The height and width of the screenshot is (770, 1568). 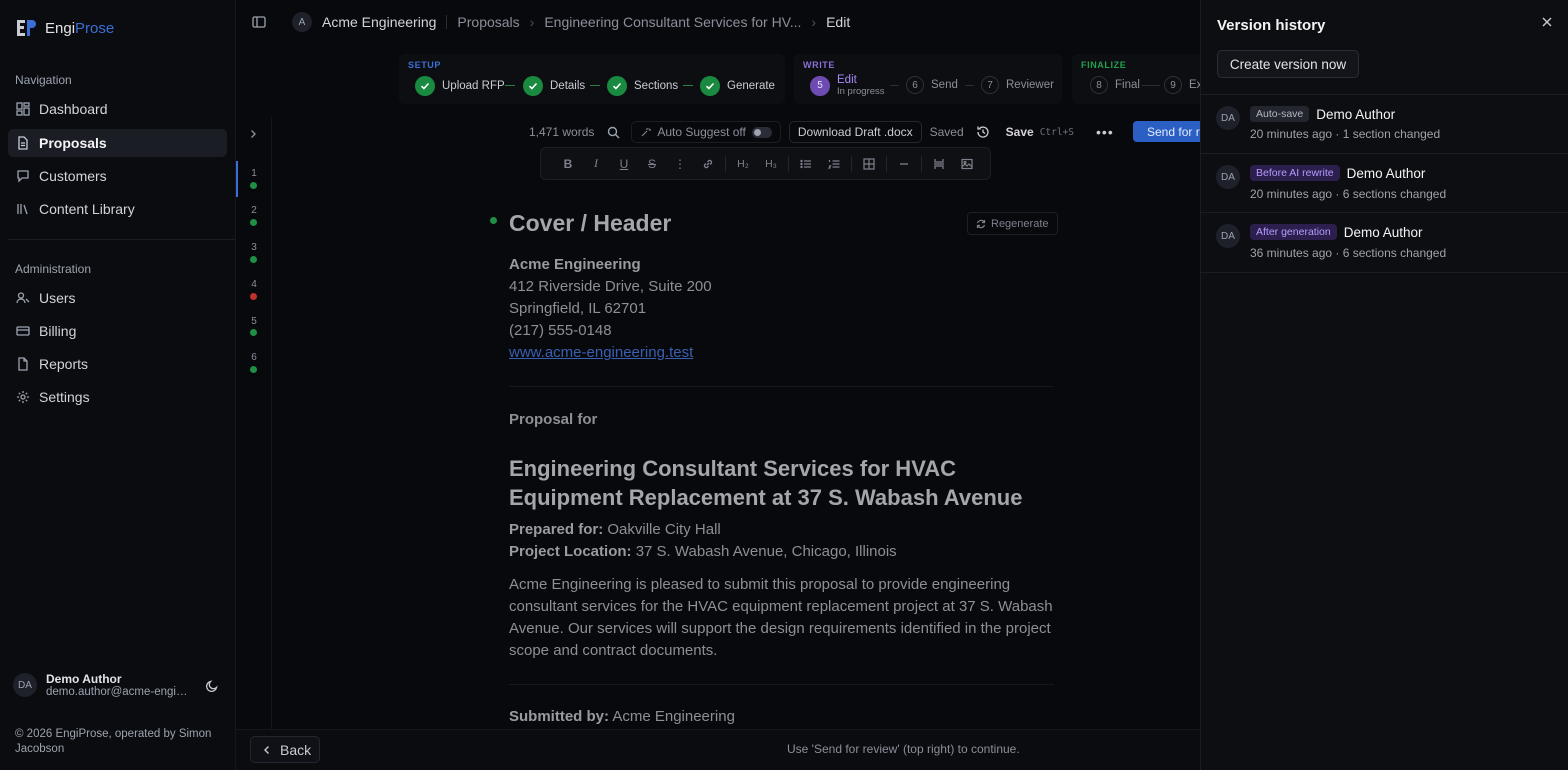 I want to click on table-icon, so click(x=869, y=163).